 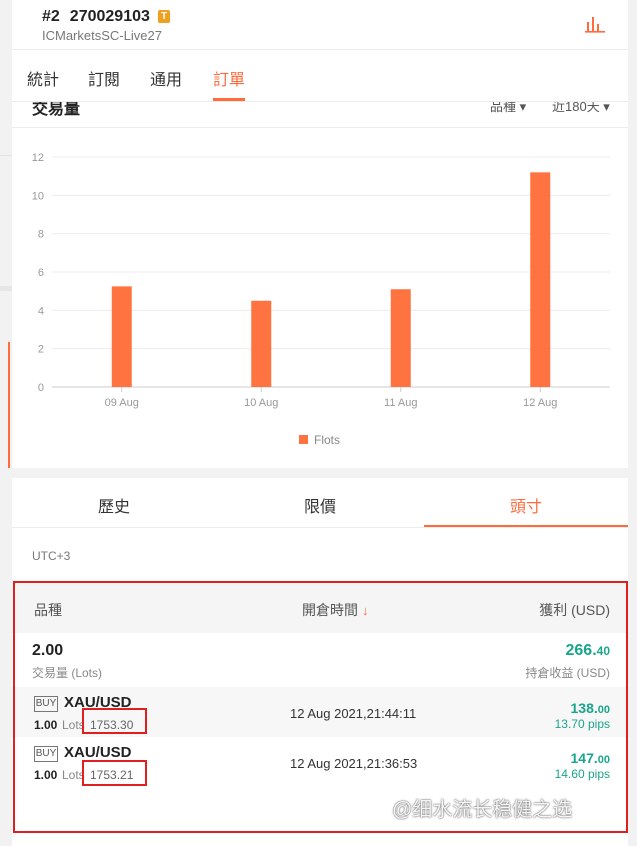 What do you see at coordinates (6, 288) in the screenshot?
I see `left-divider-thick` at bounding box center [6, 288].